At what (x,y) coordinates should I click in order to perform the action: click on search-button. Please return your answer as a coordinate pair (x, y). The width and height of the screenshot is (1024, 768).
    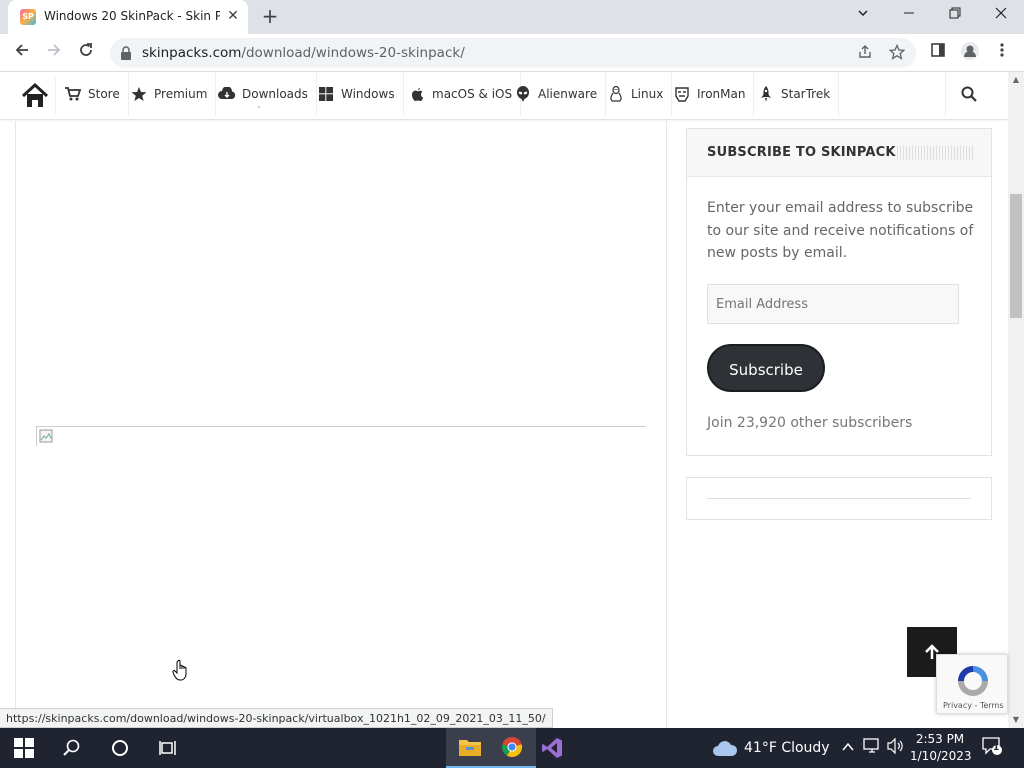
    Looking at the image, I should click on (72, 748).